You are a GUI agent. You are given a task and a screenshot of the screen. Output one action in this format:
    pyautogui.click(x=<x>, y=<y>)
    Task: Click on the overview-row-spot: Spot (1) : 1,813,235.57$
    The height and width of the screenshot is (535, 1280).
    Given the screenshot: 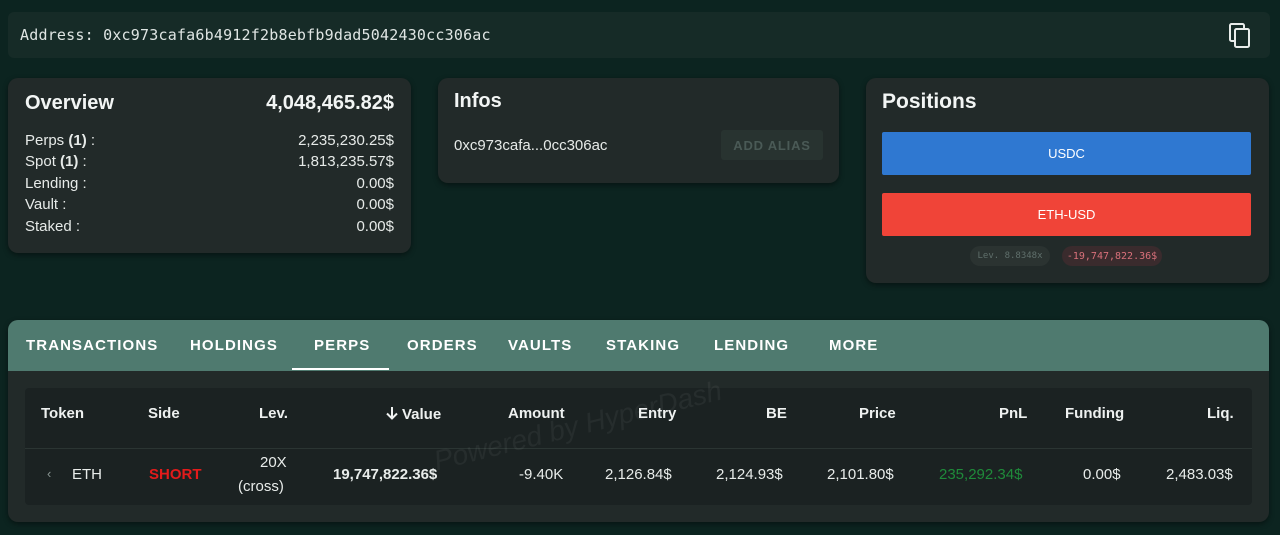 What is the action you would take?
    pyautogui.click(x=209, y=161)
    